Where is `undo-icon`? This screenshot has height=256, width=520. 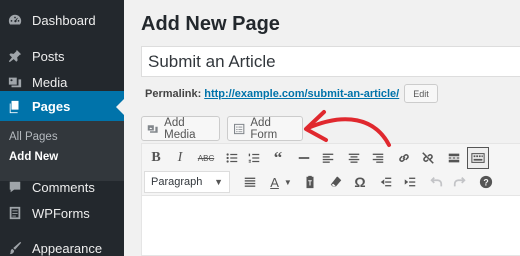
undo-icon is located at coordinates (436, 182).